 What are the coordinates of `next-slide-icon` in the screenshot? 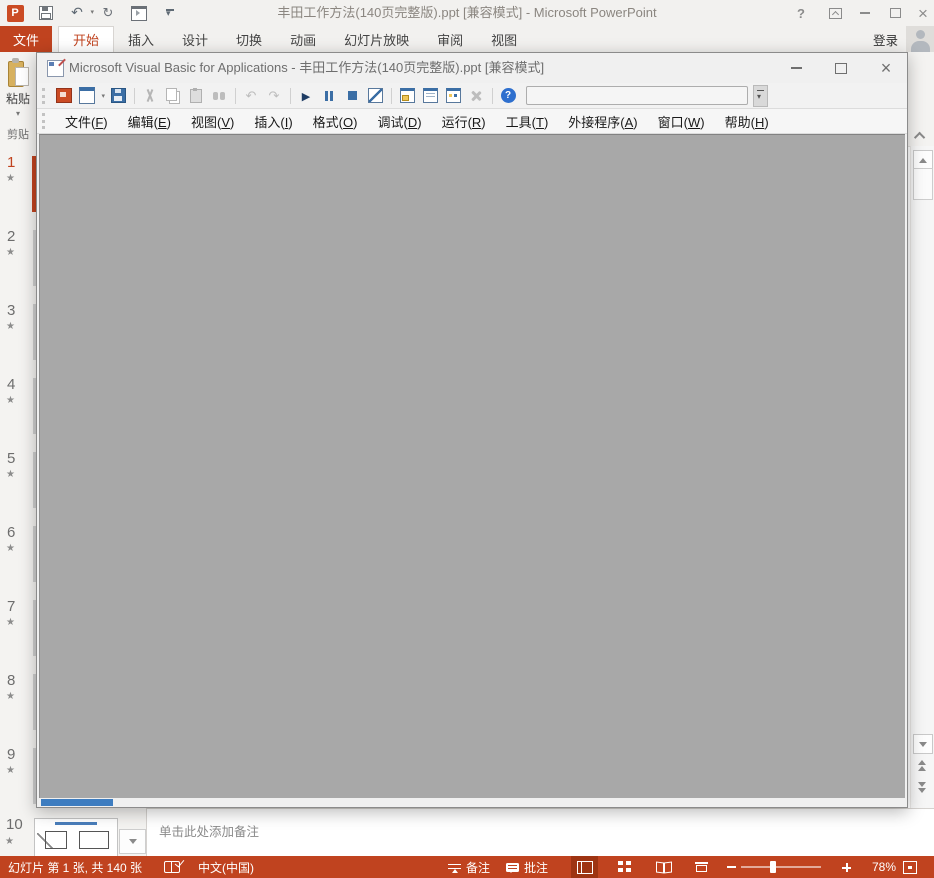 It's located at (922, 787).